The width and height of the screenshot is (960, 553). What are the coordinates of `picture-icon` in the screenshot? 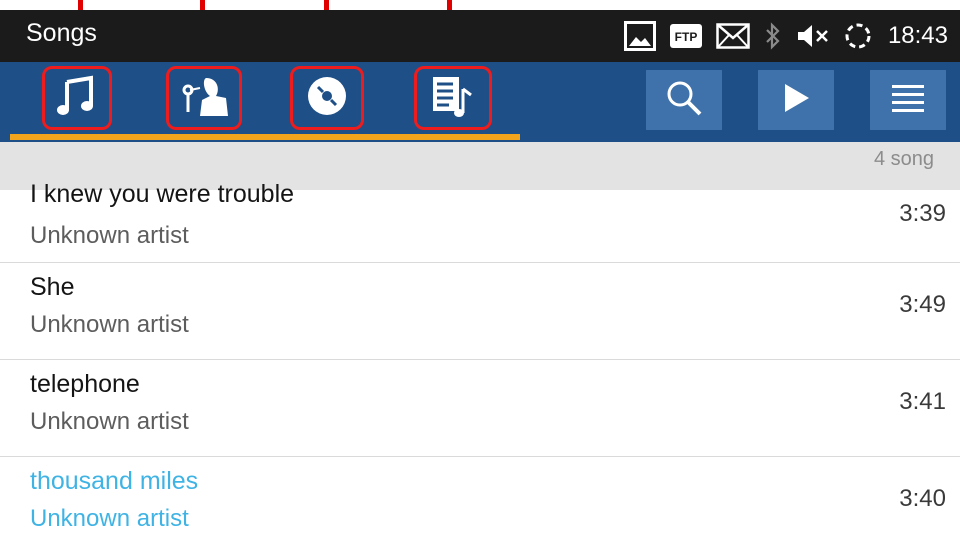 It's located at (639, 36).